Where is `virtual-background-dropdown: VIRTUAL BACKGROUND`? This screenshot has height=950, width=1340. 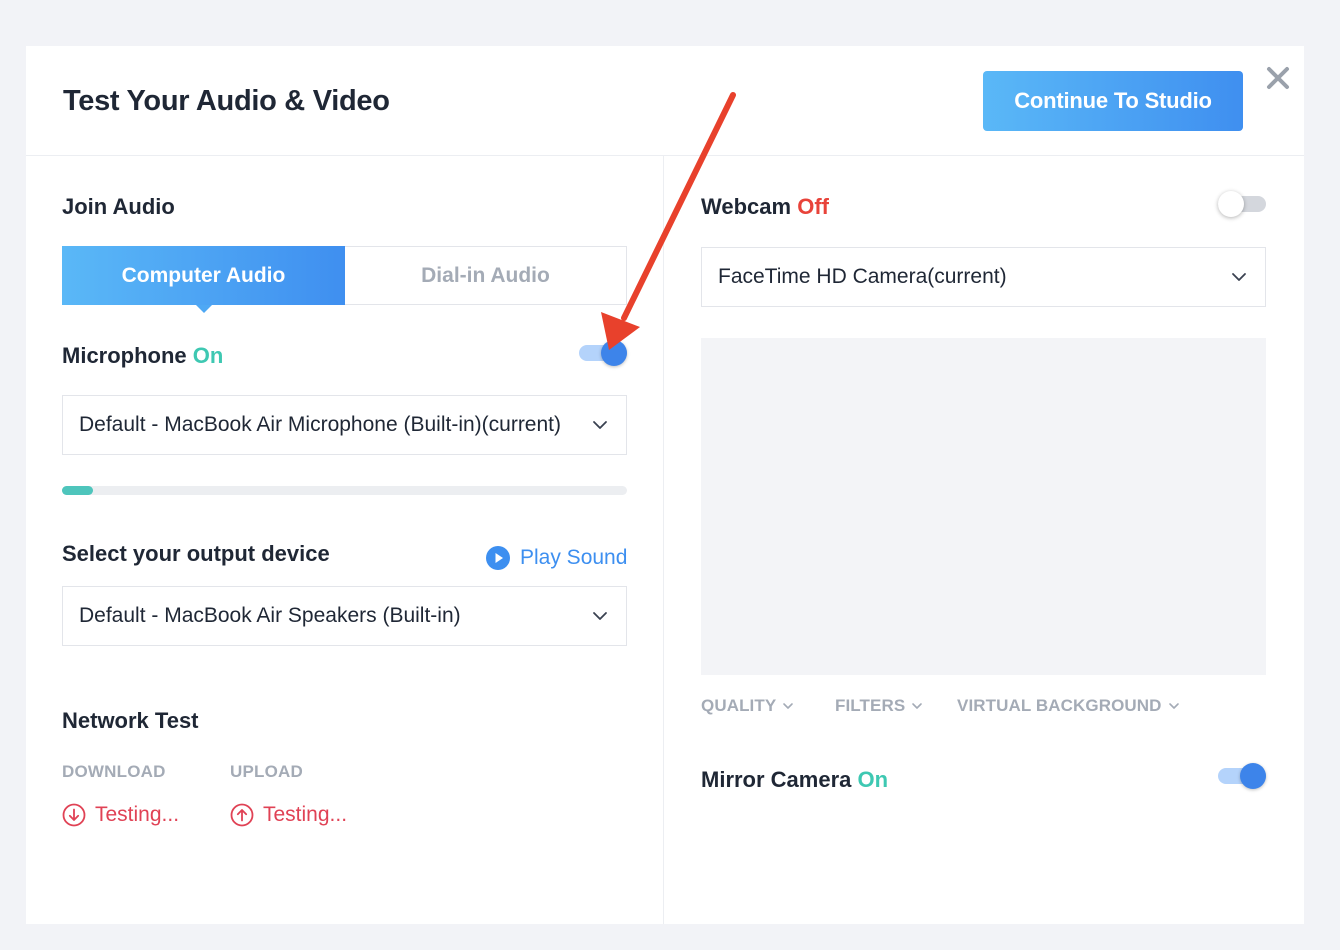
virtual-background-dropdown: VIRTUAL BACKGROUND is located at coordinates (1068, 706).